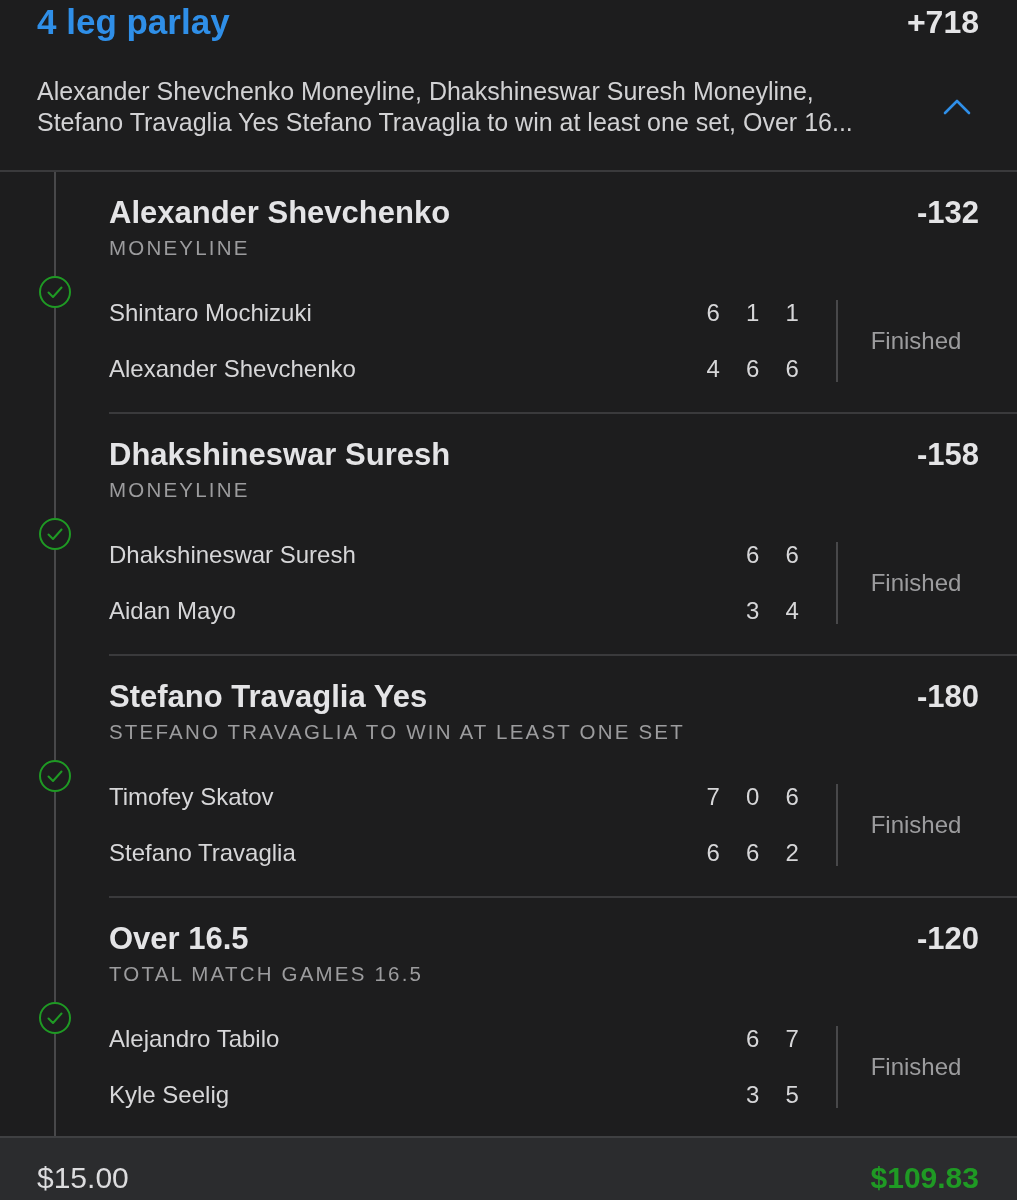 The height and width of the screenshot is (1200, 1017). Describe the element at coordinates (179, 939) in the screenshot. I see `selection-name: Over 16.5` at that location.